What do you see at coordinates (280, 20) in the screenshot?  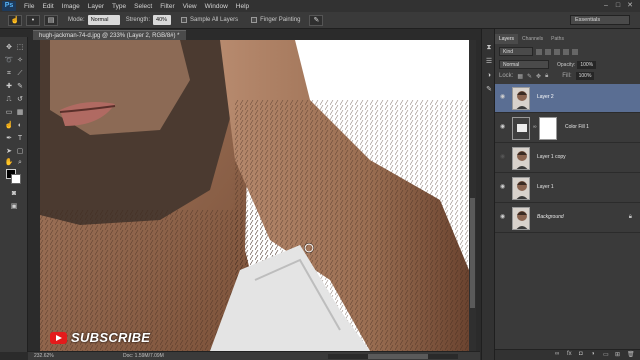 I see `finger-painting-label: Finger Painting` at bounding box center [280, 20].